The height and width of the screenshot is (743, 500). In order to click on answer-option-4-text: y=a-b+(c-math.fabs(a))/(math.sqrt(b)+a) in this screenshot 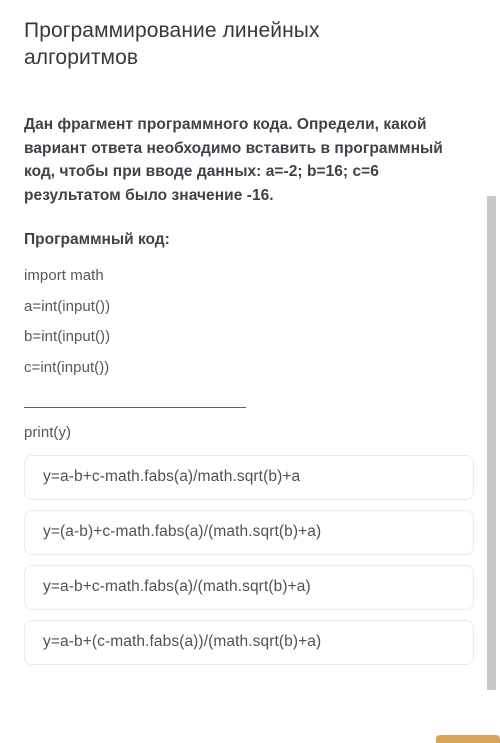, I will do `click(182, 642)`.